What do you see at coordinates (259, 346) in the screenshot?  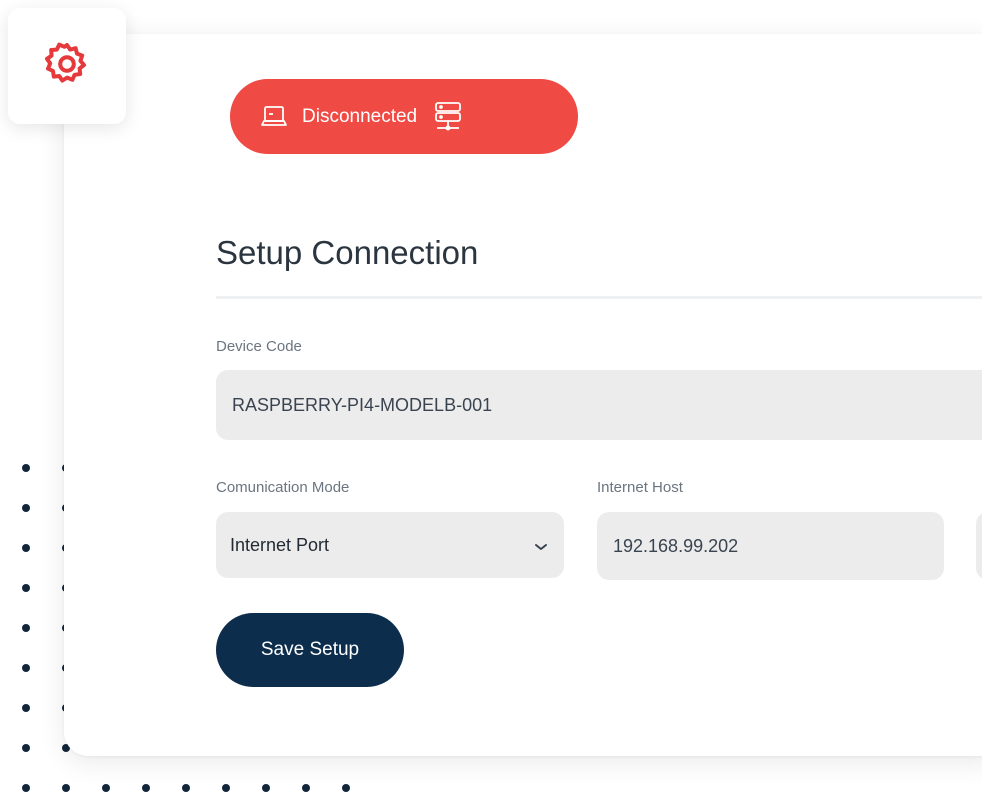 I see `device-code-label: Device Code` at bounding box center [259, 346].